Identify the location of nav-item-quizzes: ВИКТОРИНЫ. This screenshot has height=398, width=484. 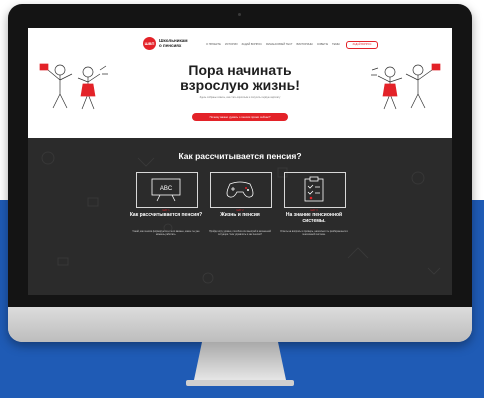
(304, 44).